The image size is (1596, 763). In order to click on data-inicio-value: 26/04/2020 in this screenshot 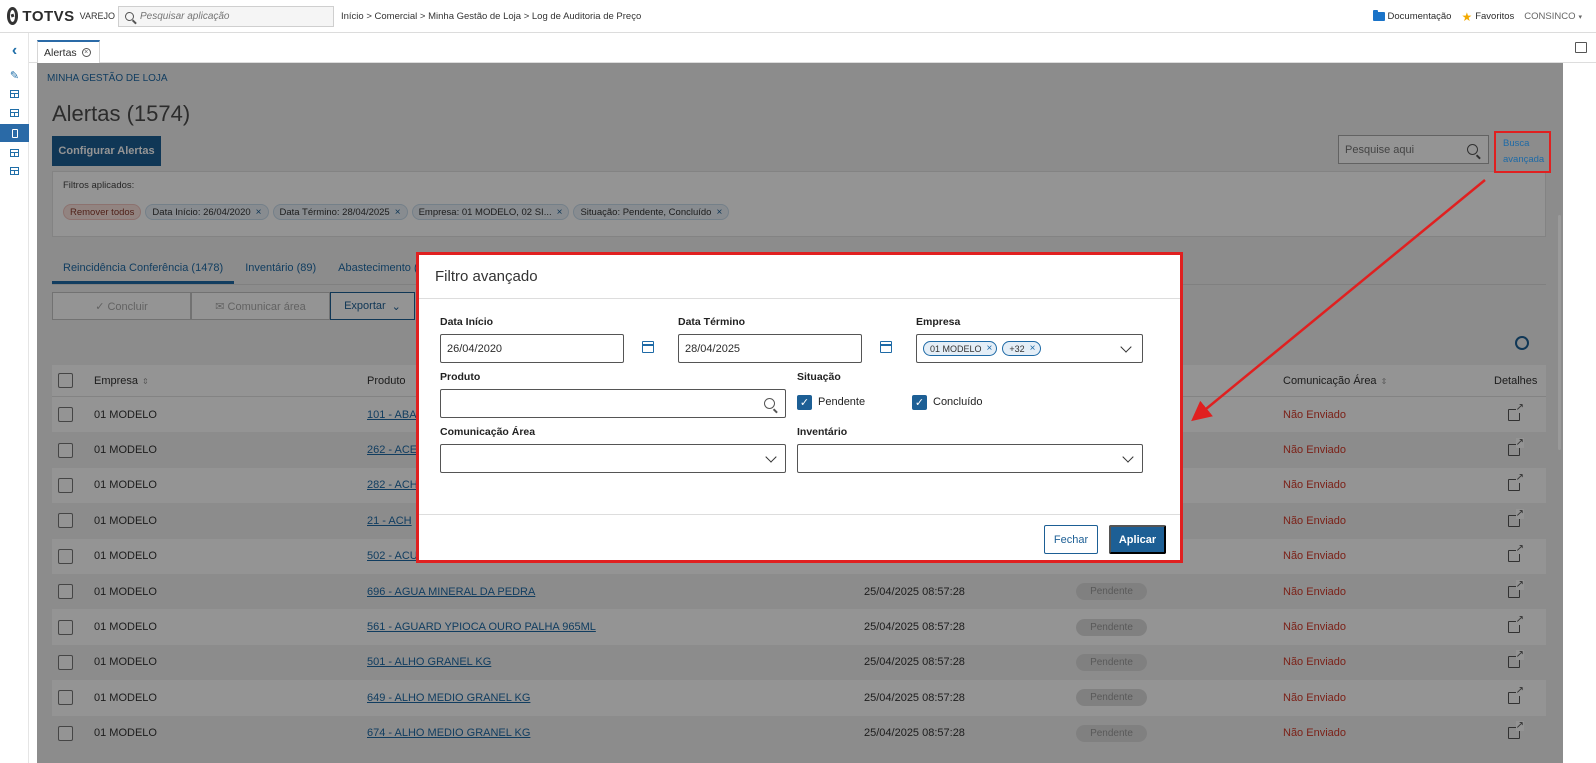, I will do `click(475, 348)`.